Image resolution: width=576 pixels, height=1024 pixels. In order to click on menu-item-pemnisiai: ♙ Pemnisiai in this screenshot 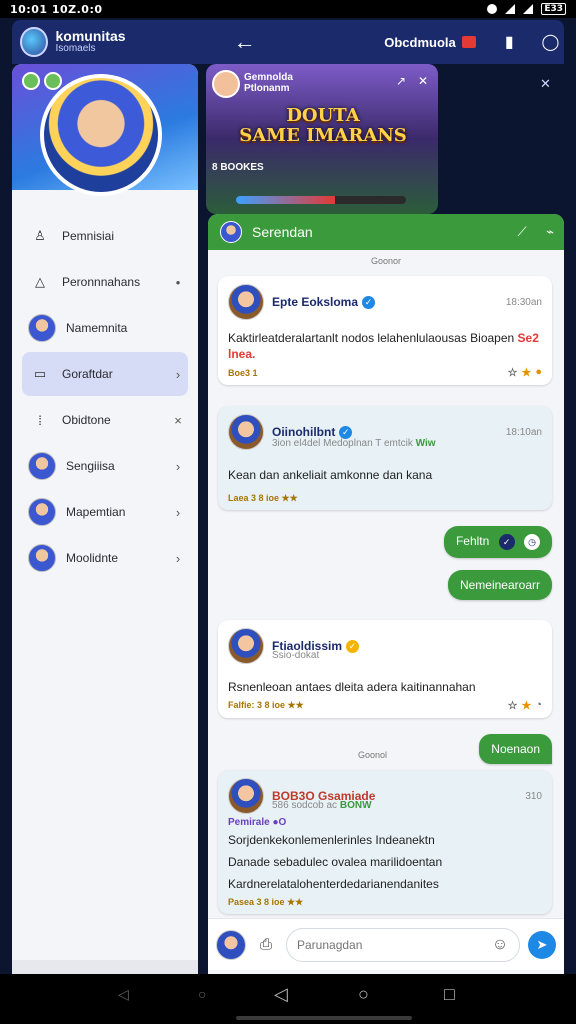, I will do `click(105, 236)`.